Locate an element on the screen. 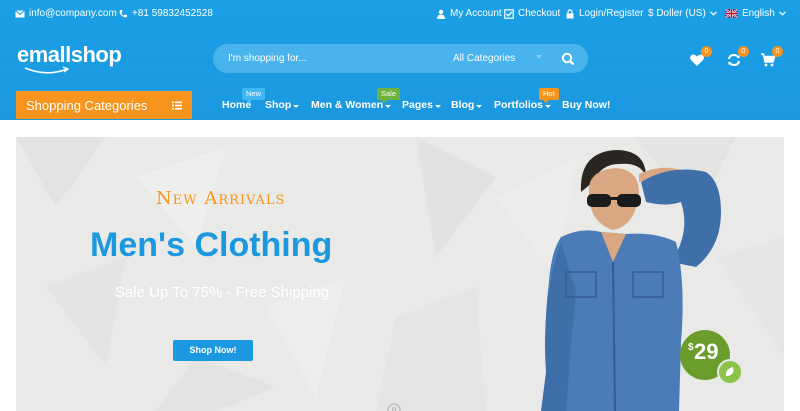 The image size is (800, 411). search-icon is located at coordinates (568, 59).